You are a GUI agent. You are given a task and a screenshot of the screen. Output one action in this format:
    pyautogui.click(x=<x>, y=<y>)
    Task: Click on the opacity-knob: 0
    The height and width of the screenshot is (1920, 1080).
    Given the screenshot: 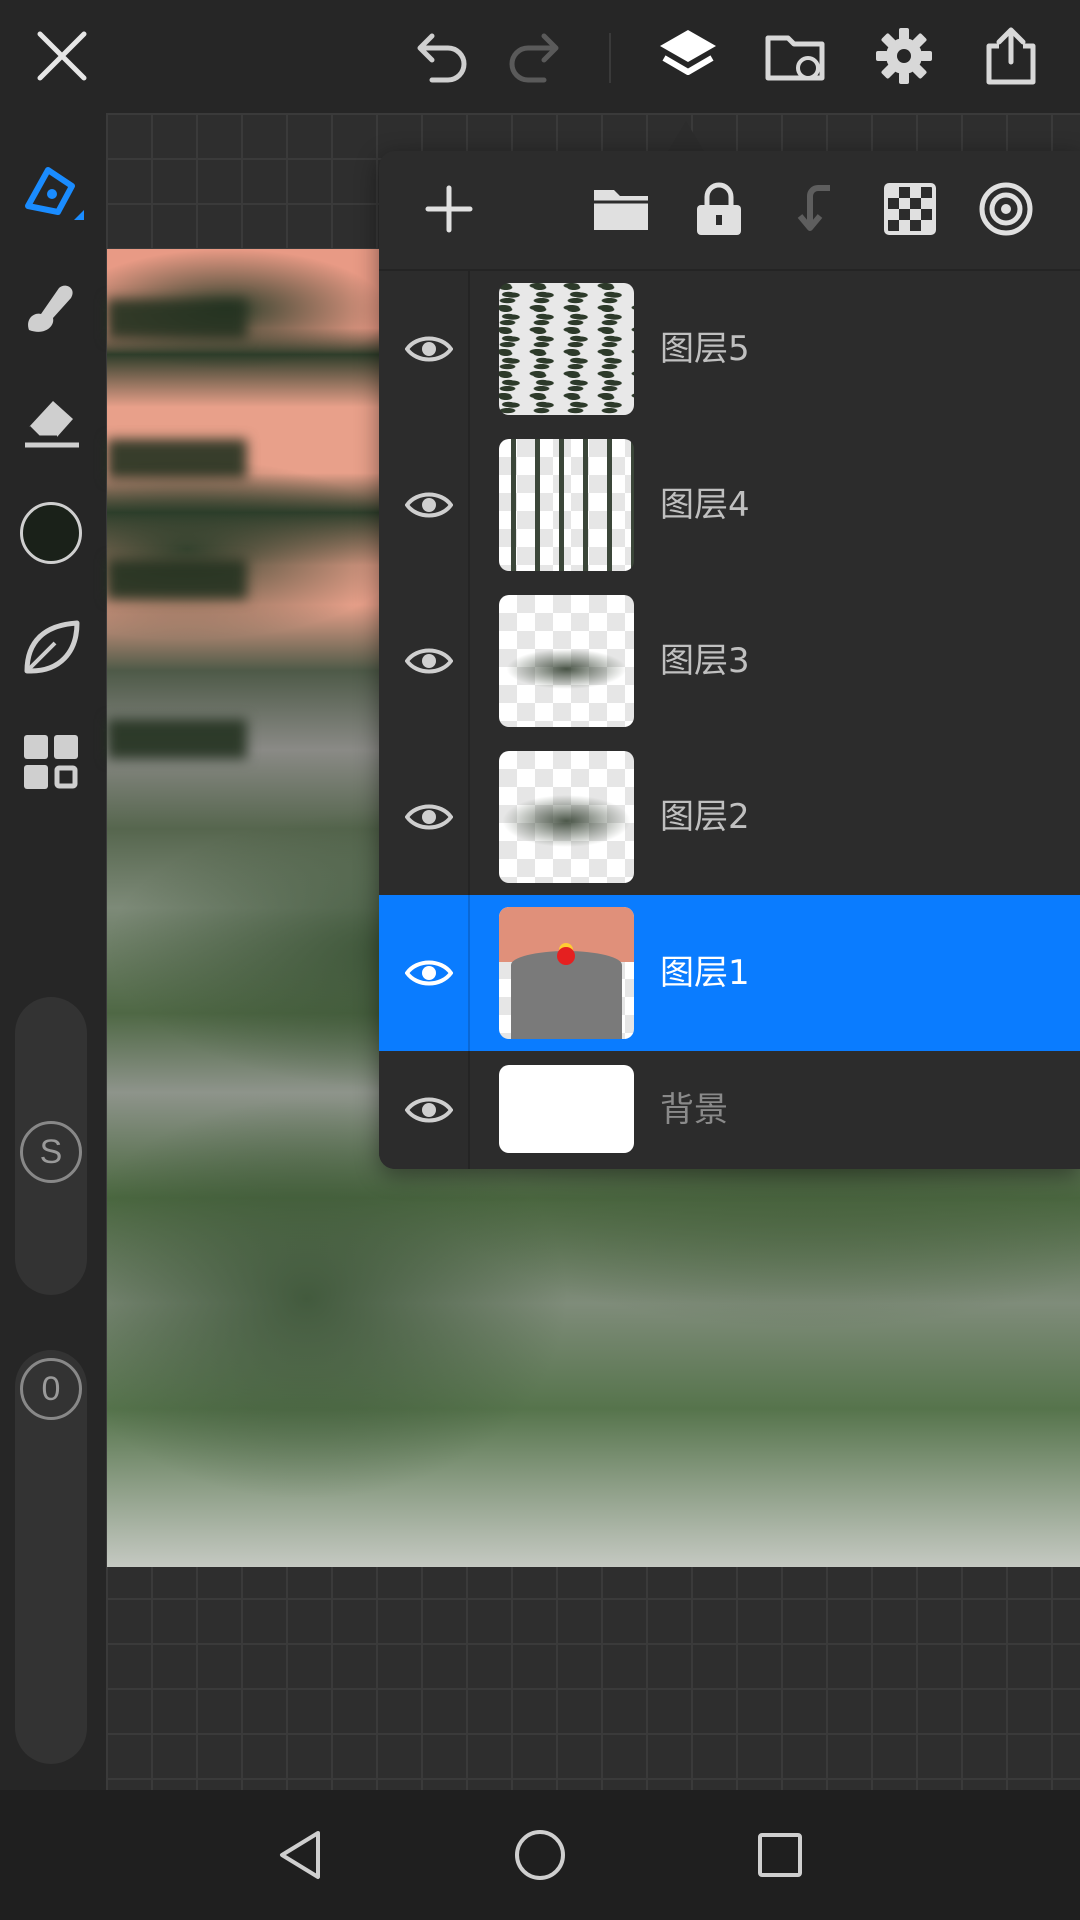 What is the action you would take?
    pyautogui.click(x=51, y=1389)
    